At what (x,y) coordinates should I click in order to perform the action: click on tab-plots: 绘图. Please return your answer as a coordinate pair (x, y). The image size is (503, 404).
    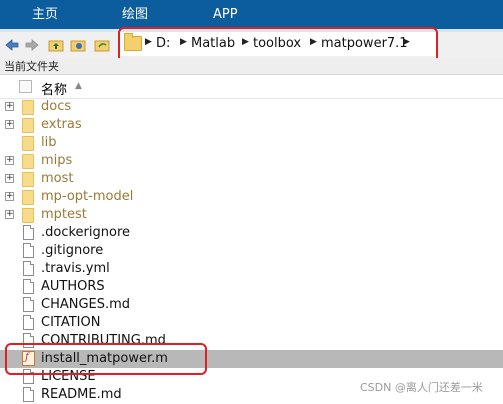
    Looking at the image, I should click on (135, 14).